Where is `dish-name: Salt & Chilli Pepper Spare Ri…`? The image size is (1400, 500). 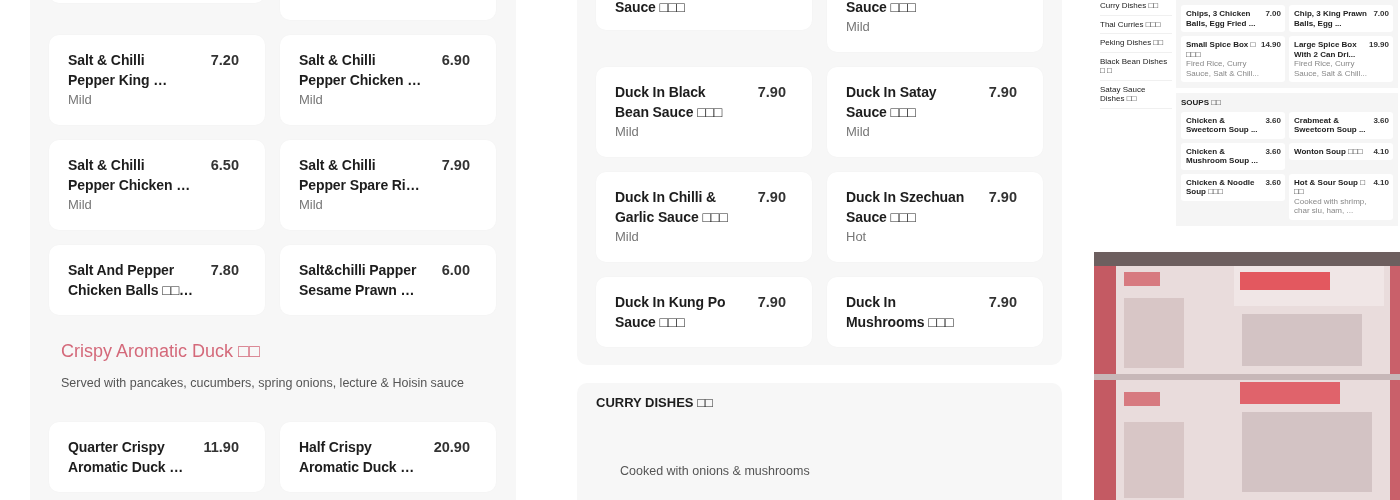 dish-name: Salt & Chilli Pepper Spare Ri… is located at coordinates (360, 175).